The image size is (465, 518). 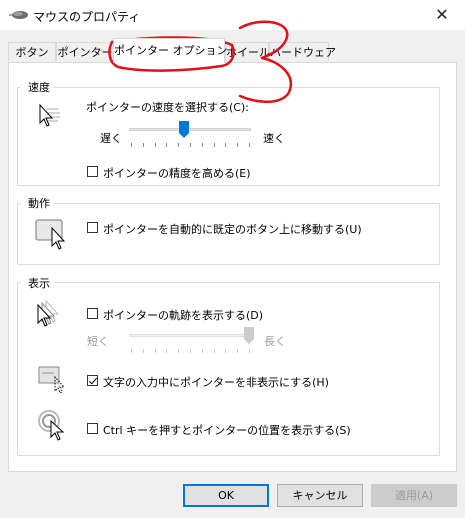 I want to click on trails-label: ポインターの軌跡を表示する(D), so click(x=183, y=315).